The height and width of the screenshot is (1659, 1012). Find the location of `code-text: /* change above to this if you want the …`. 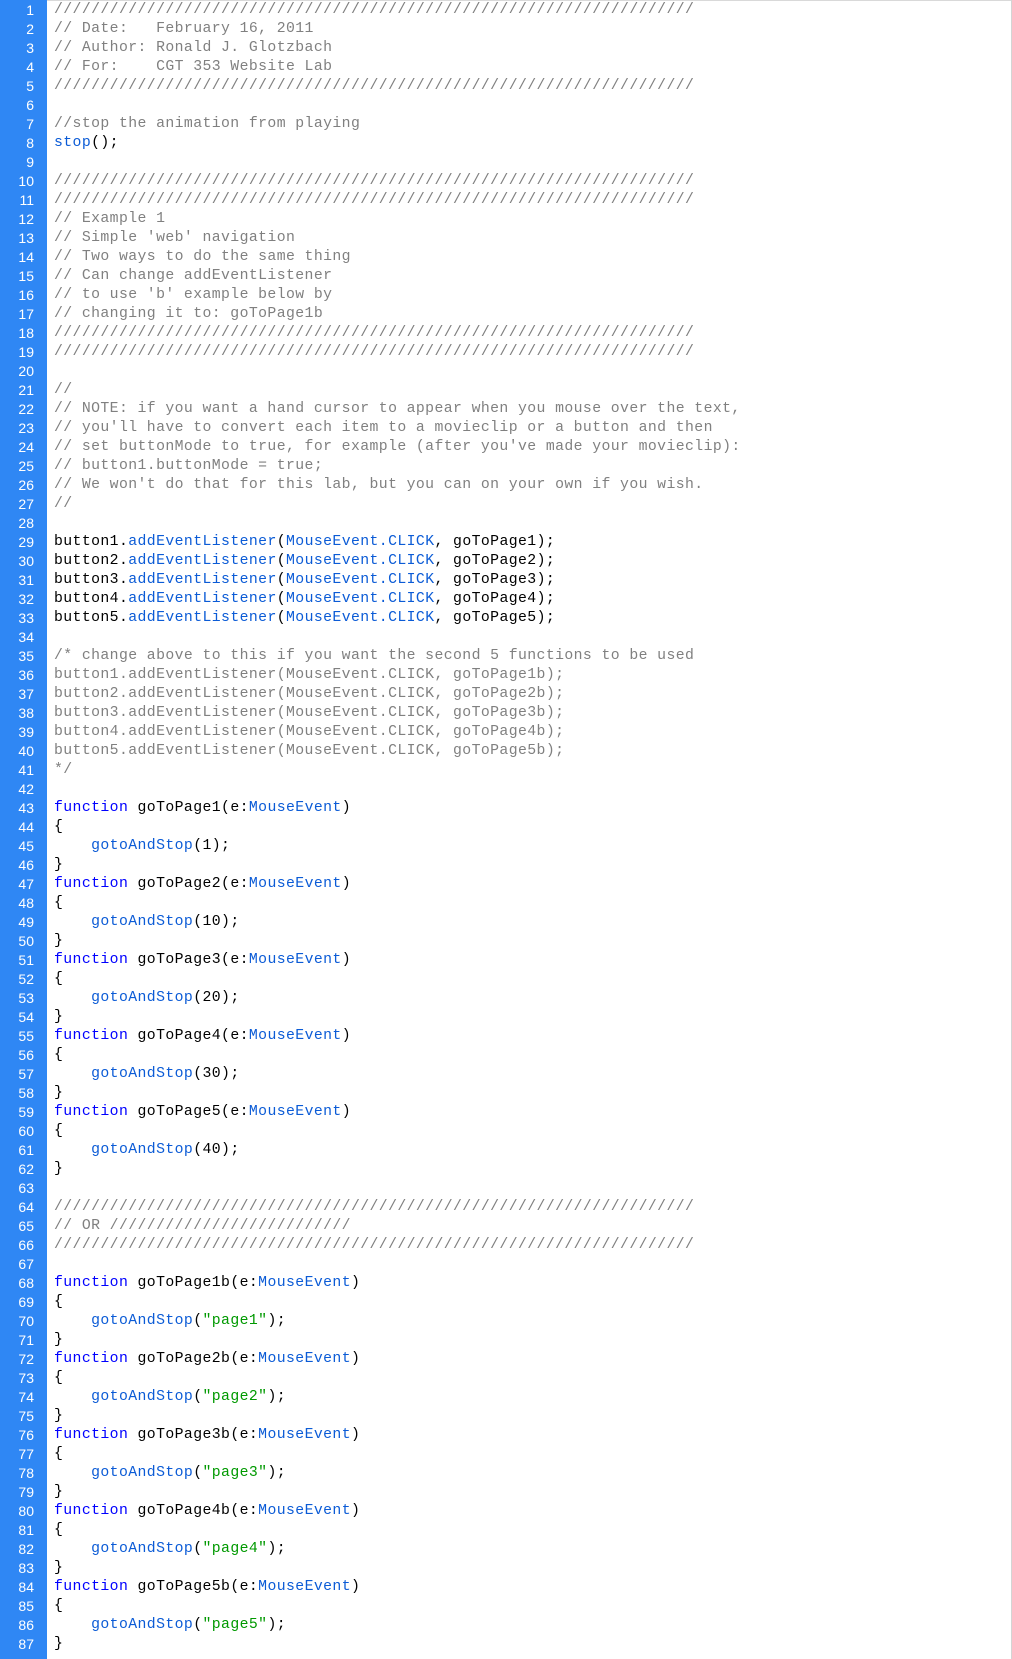

code-text: /* change above to this if you want the … is located at coordinates (374, 656).